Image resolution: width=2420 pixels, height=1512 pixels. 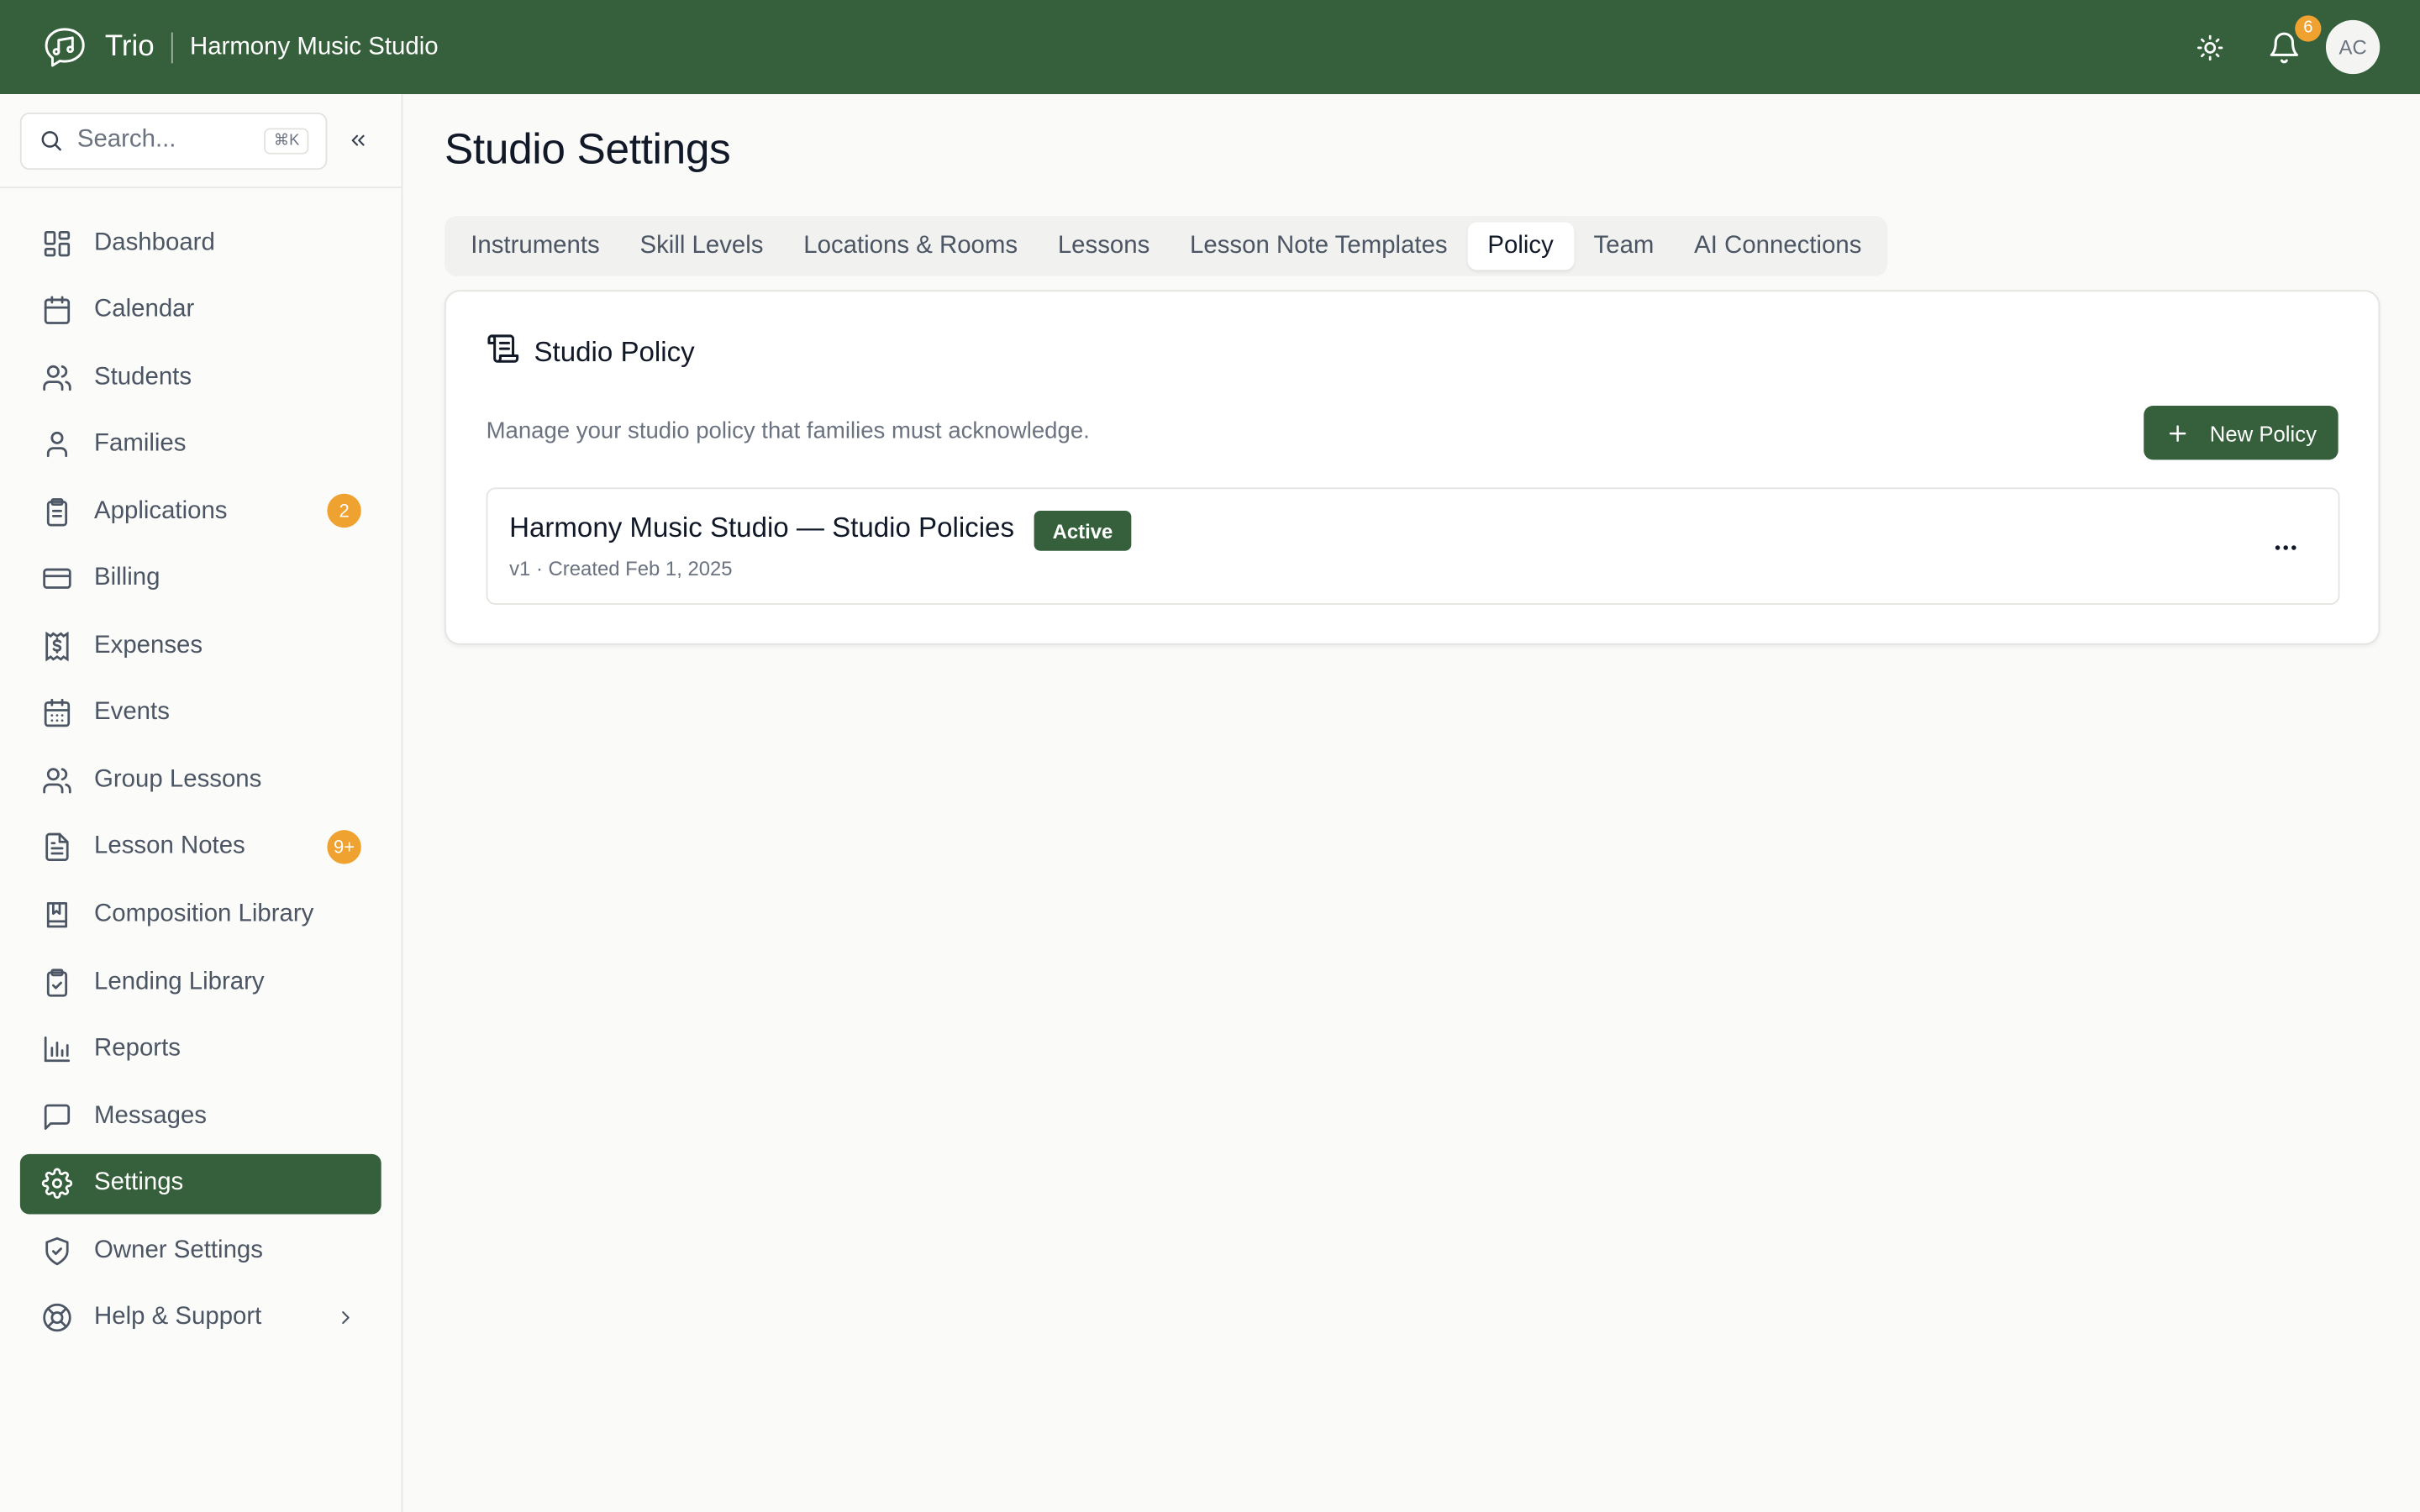 I want to click on sidebar-item-label: Expenses, so click(x=148, y=645).